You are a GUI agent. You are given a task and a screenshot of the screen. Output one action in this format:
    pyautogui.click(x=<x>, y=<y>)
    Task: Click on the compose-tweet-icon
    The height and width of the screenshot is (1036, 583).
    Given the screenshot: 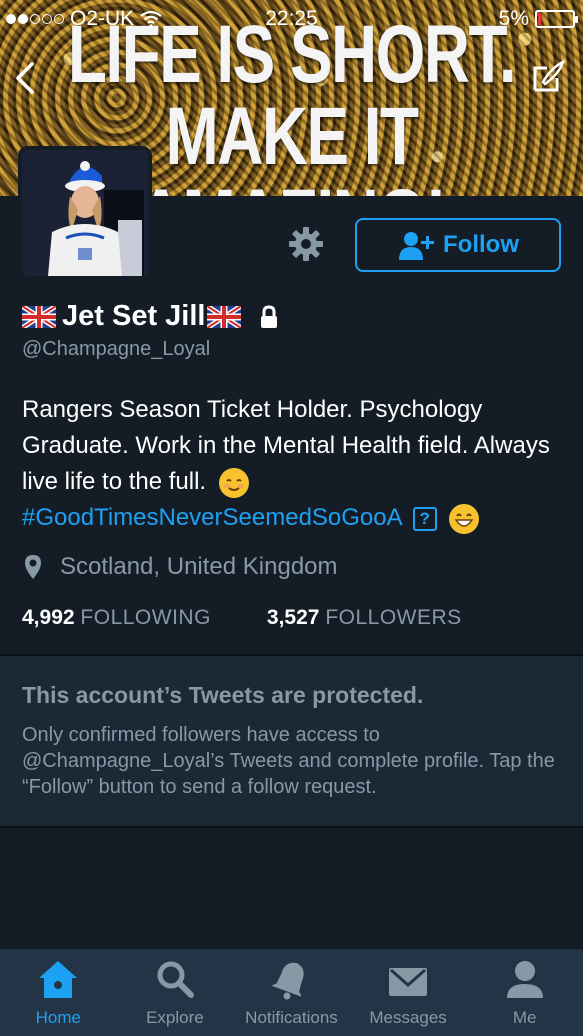 What is the action you would take?
    pyautogui.click(x=549, y=76)
    